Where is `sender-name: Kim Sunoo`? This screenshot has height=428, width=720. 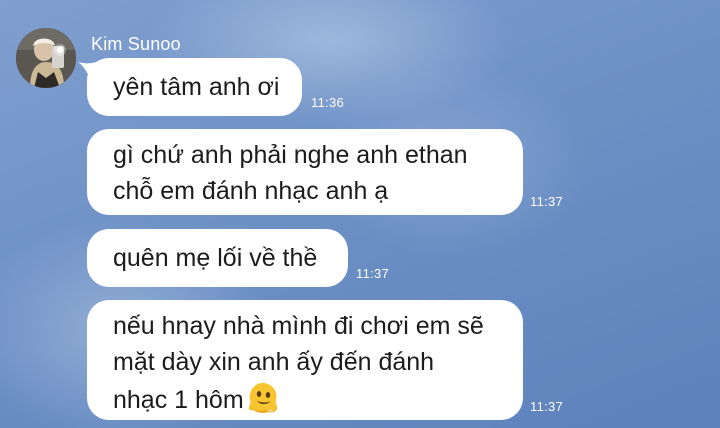
sender-name: Kim Sunoo is located at coordinates (136, 44).